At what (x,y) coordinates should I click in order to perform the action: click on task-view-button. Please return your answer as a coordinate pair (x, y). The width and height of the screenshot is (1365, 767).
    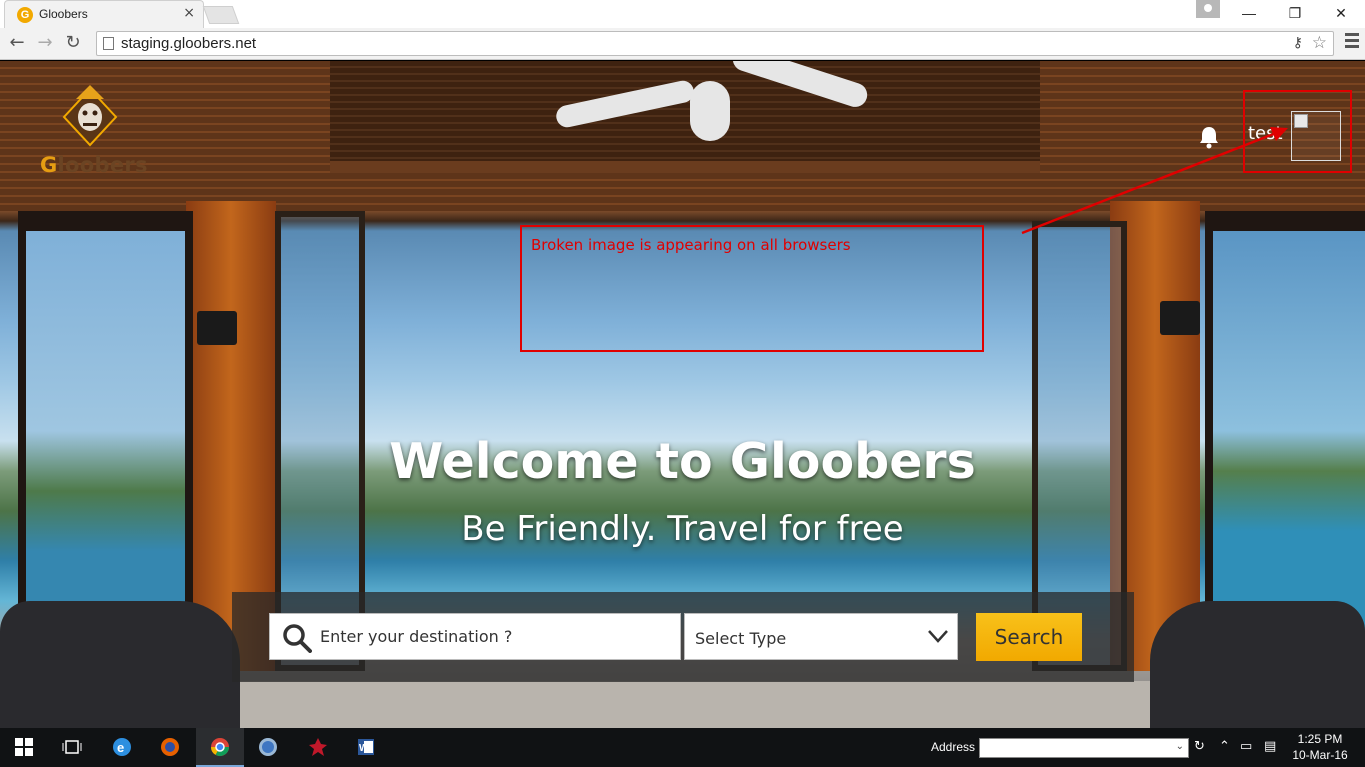
    Looking at the image, I should click on (72, 747).